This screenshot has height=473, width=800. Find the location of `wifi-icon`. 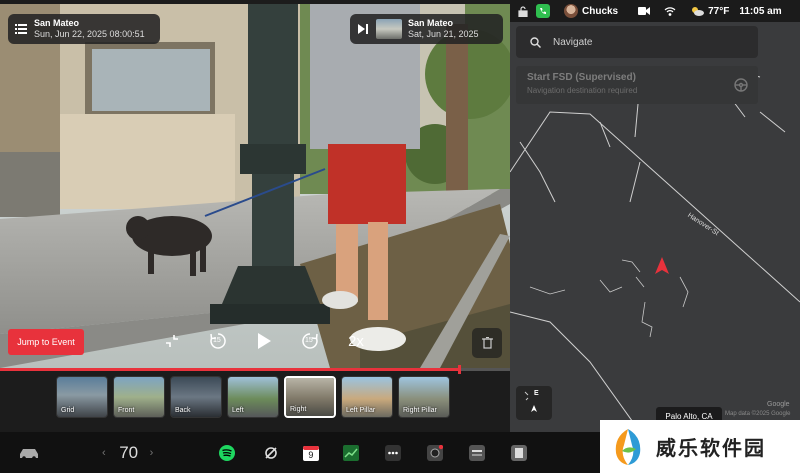

wifi-icon is located at coordinates (670, 11).